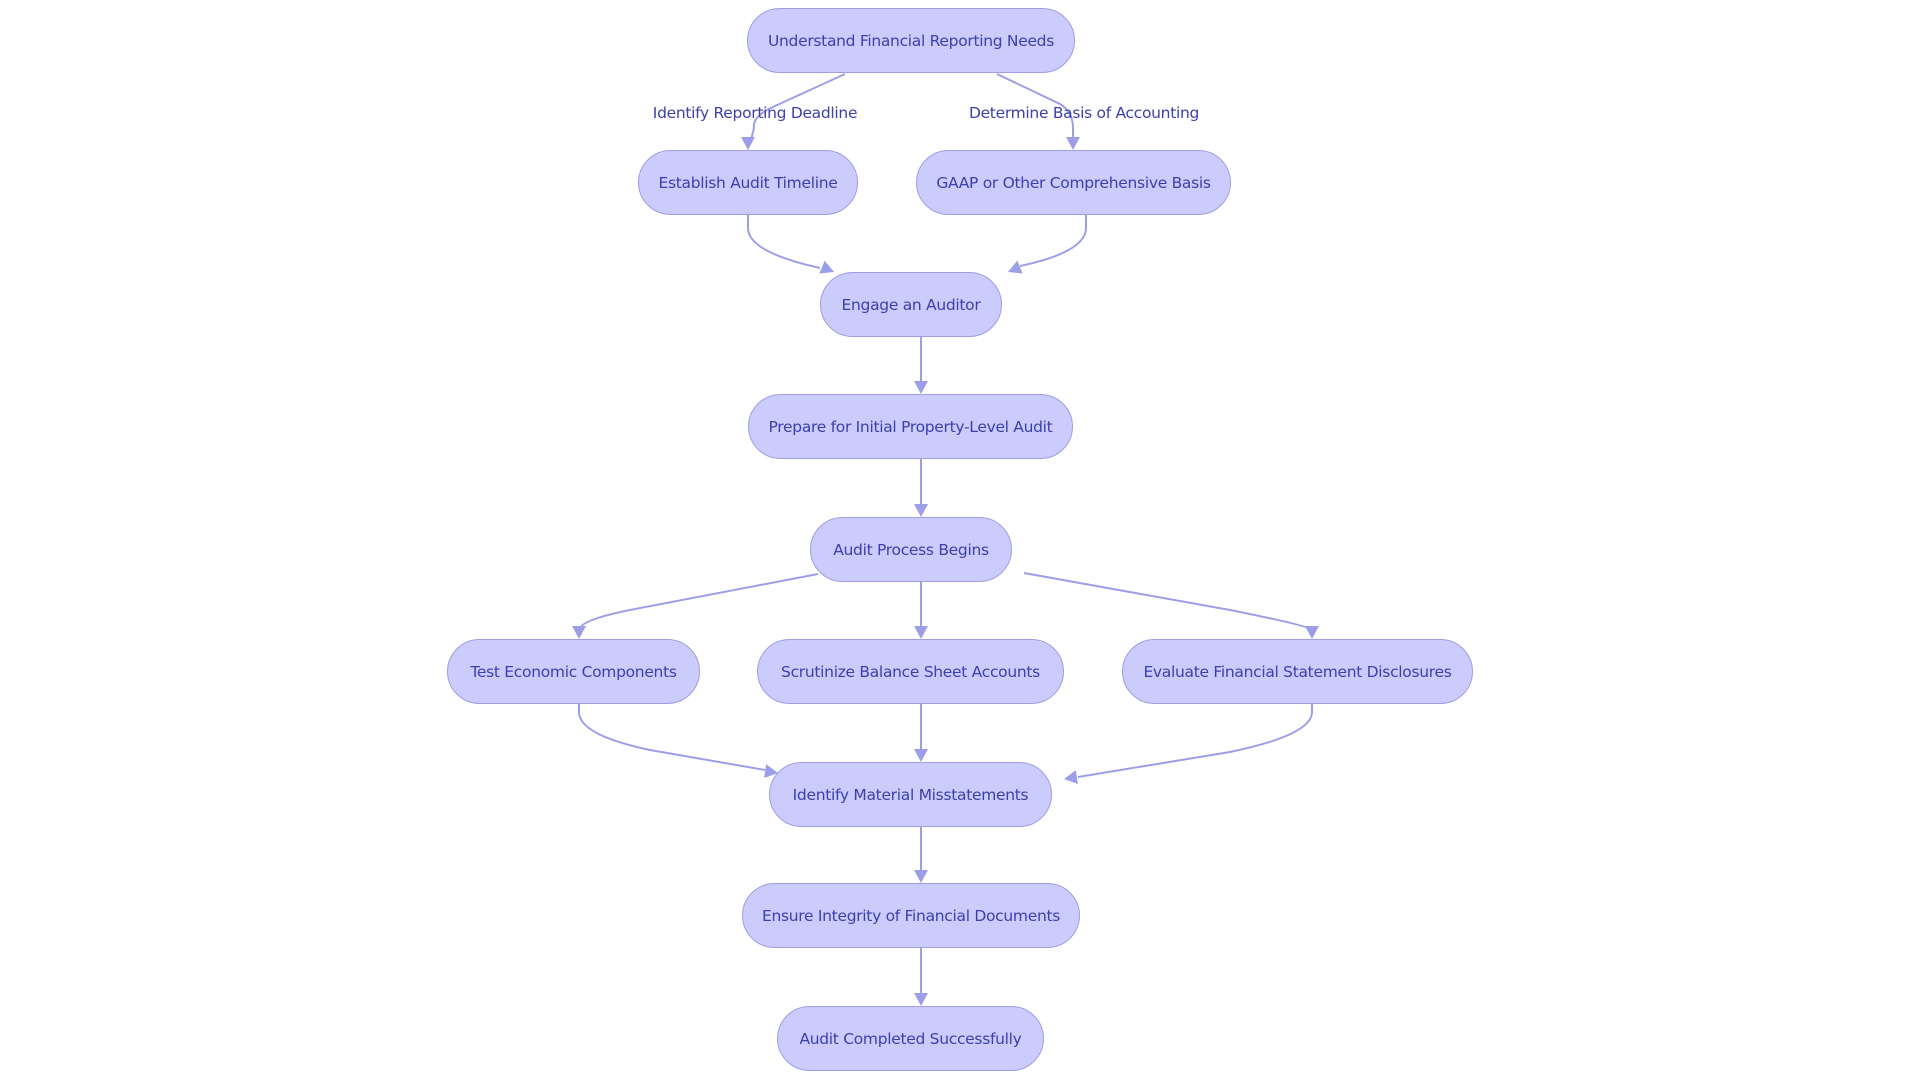  What do you see at coordinates (921, 977) in the screenshot?
I see `edge-k-to-l` at bounding box center [921, 977].